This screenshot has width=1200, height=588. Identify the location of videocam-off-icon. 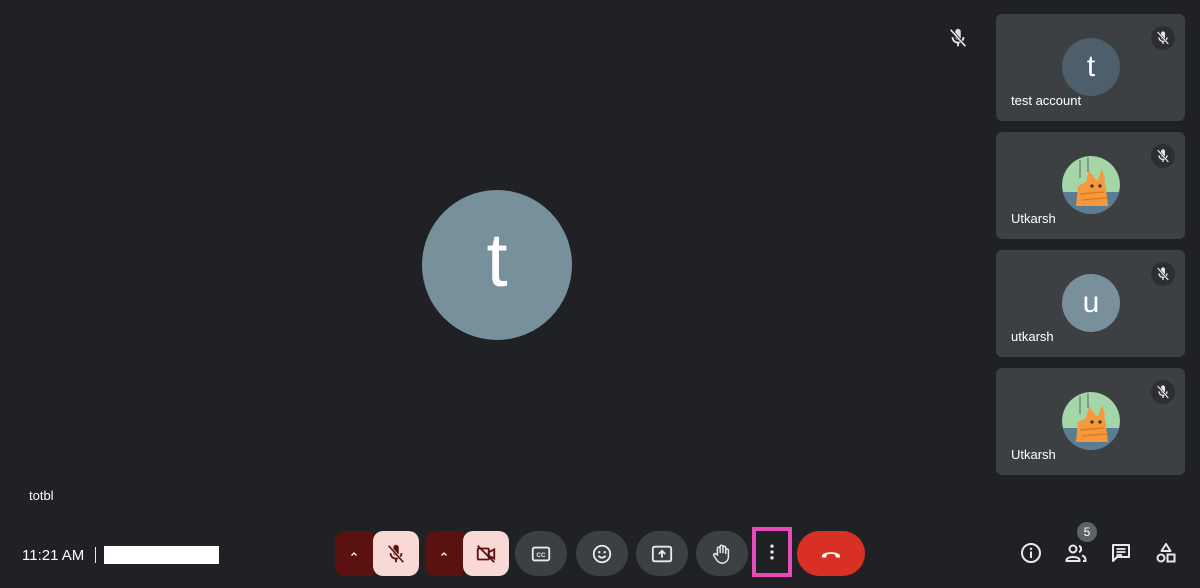
(486, 553).